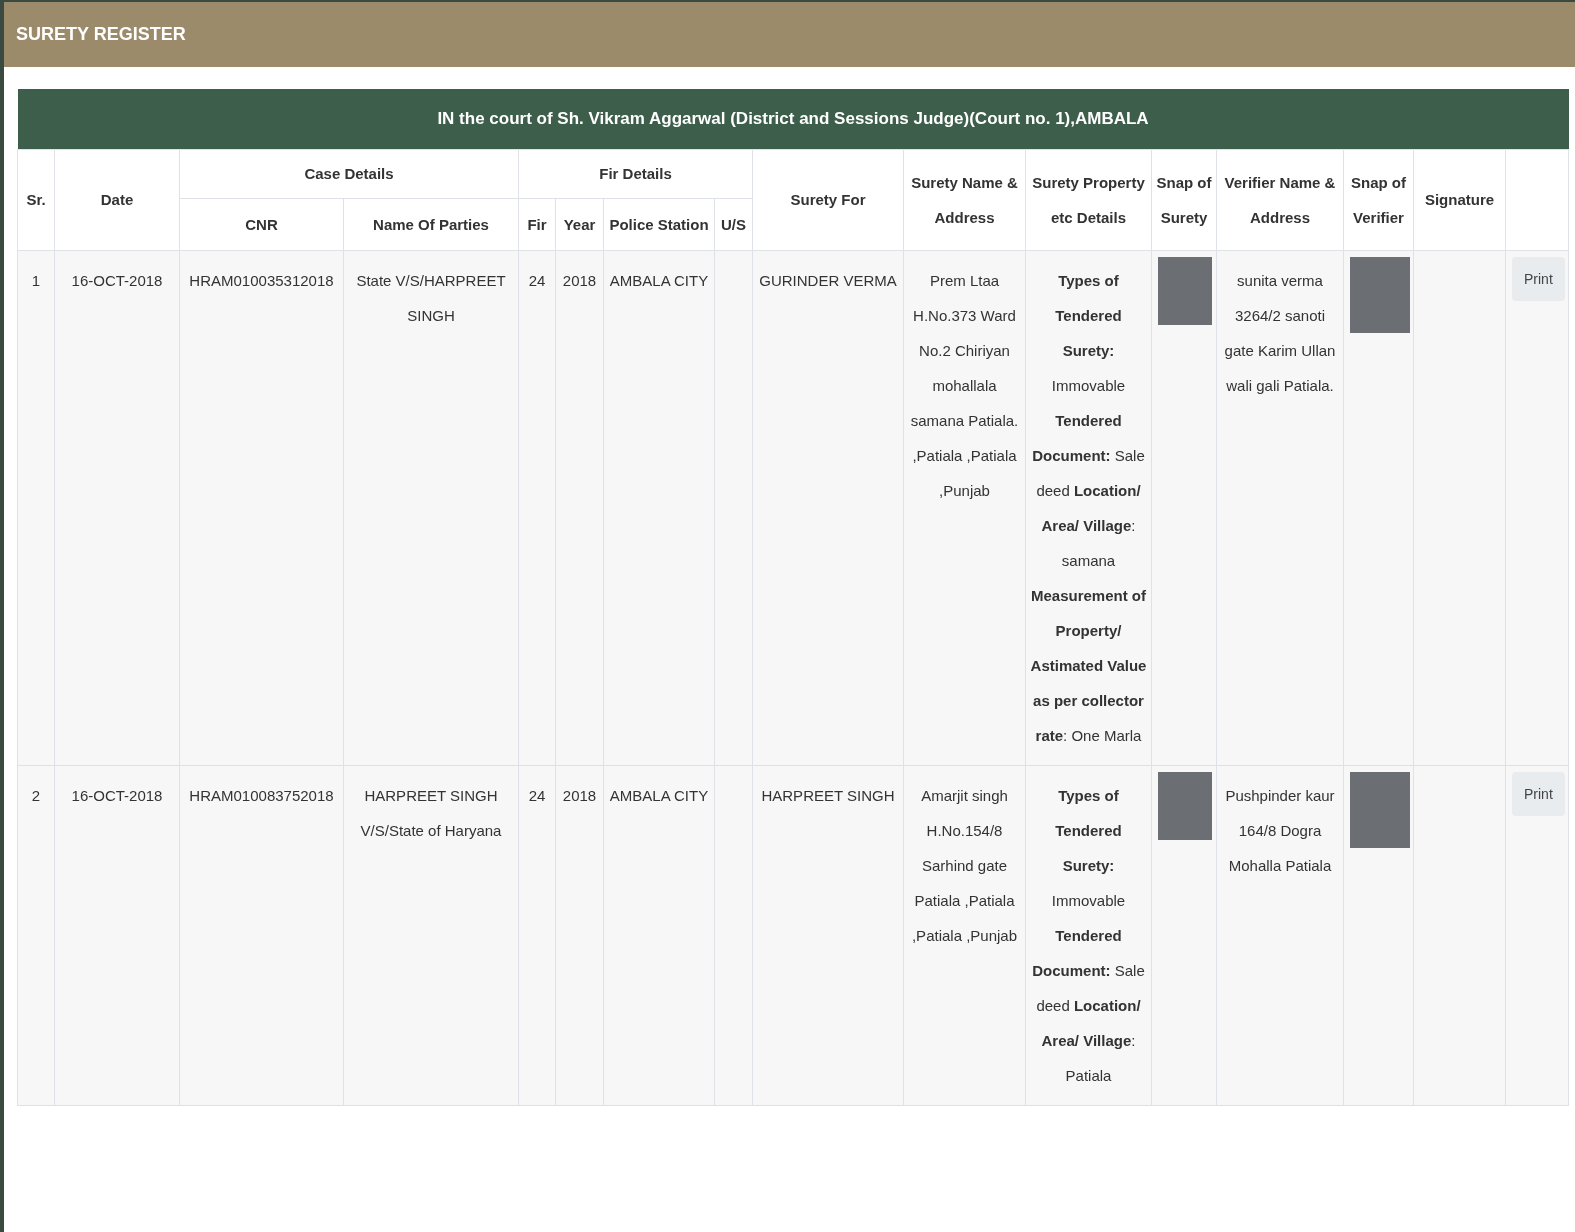 The image size is (1575, 1232). What do you see at coordinates (1088, 507) in the screenshot?
I see `property-details-cell: Types of Tendered Surety: Immovable Tendered Document: Sale deed Location/ Area/ Village: samana Measurement of Property/ Astimated Value as per collector rate: One Marla` at bounding box center [1088, 507].